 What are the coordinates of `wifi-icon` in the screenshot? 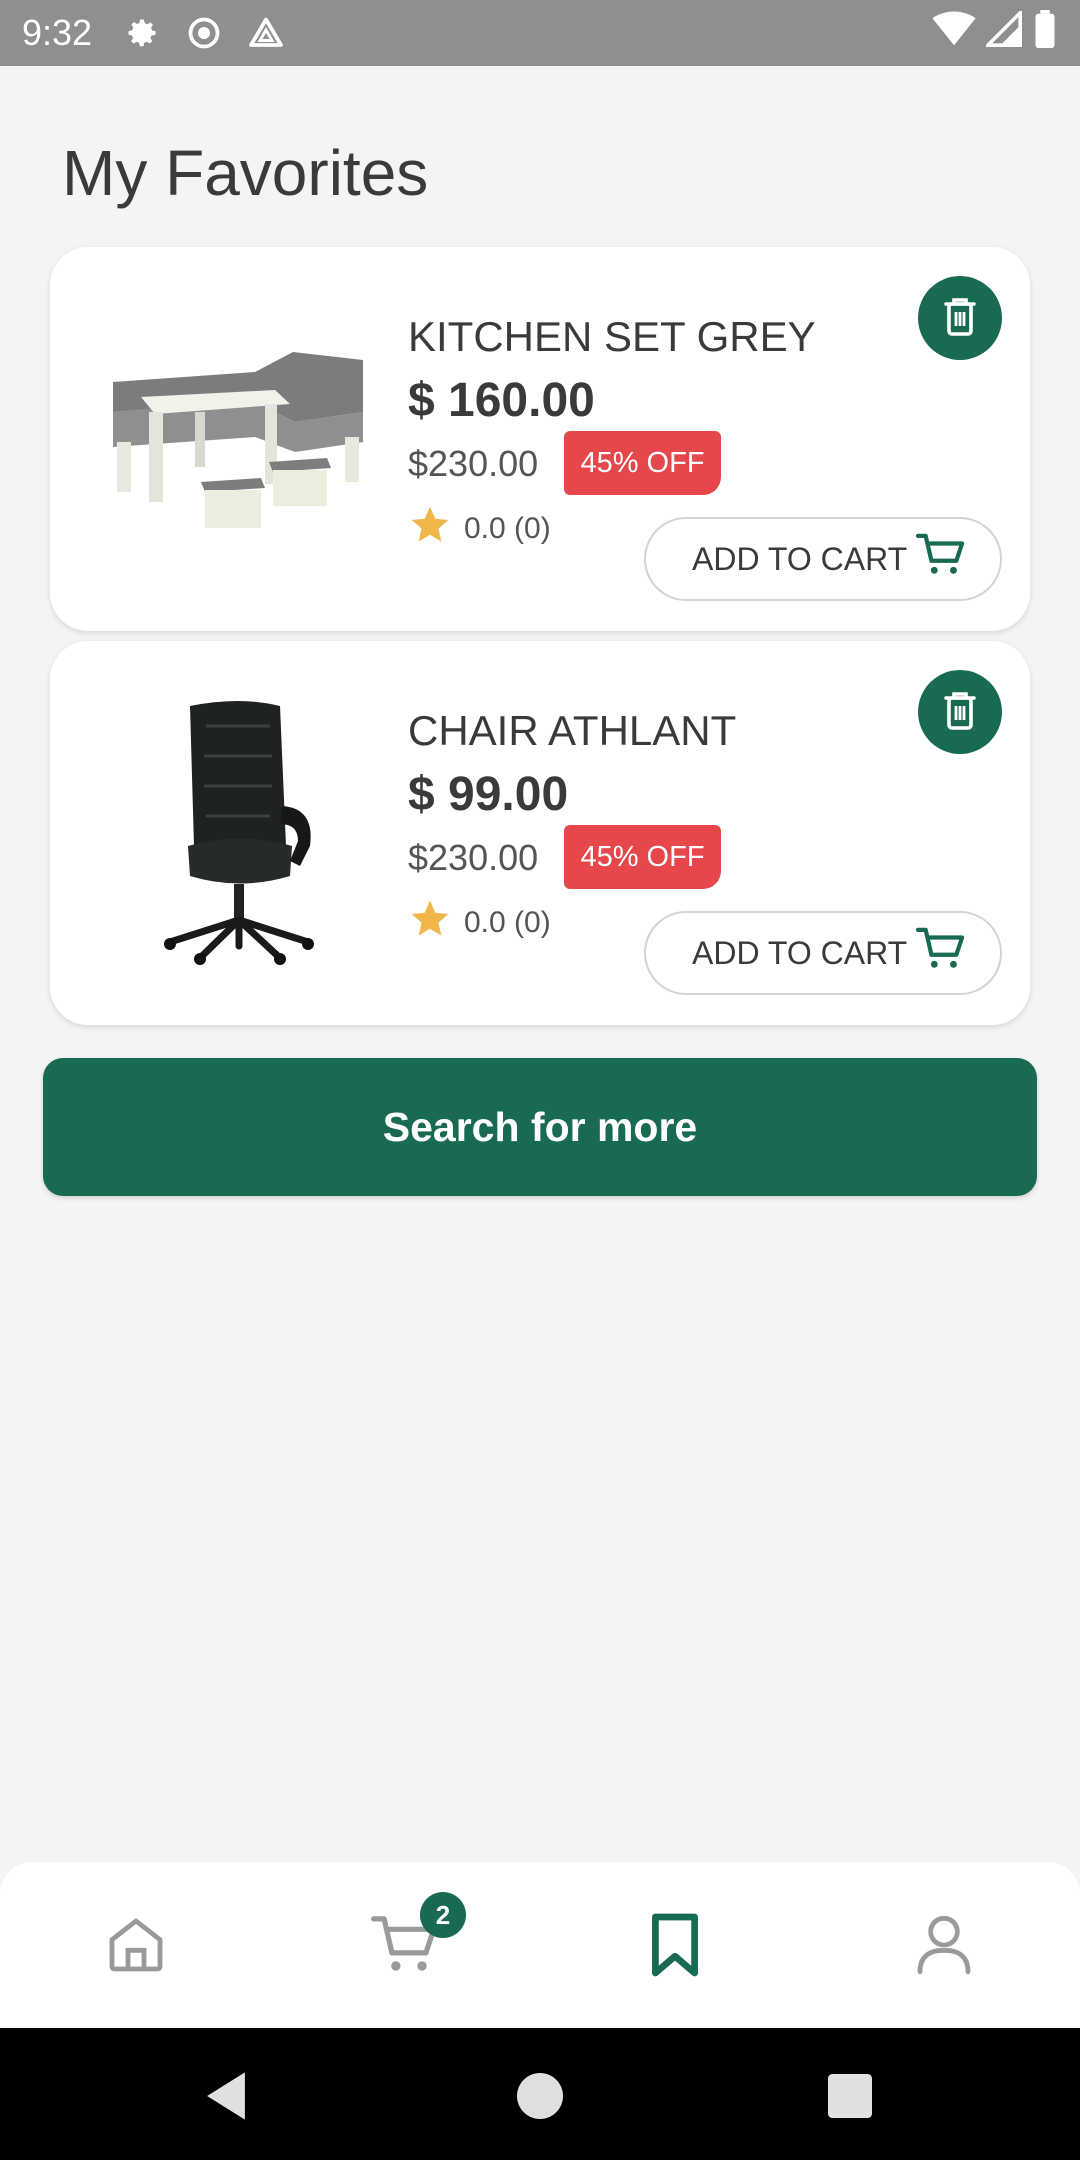 It's located at (954, 33).